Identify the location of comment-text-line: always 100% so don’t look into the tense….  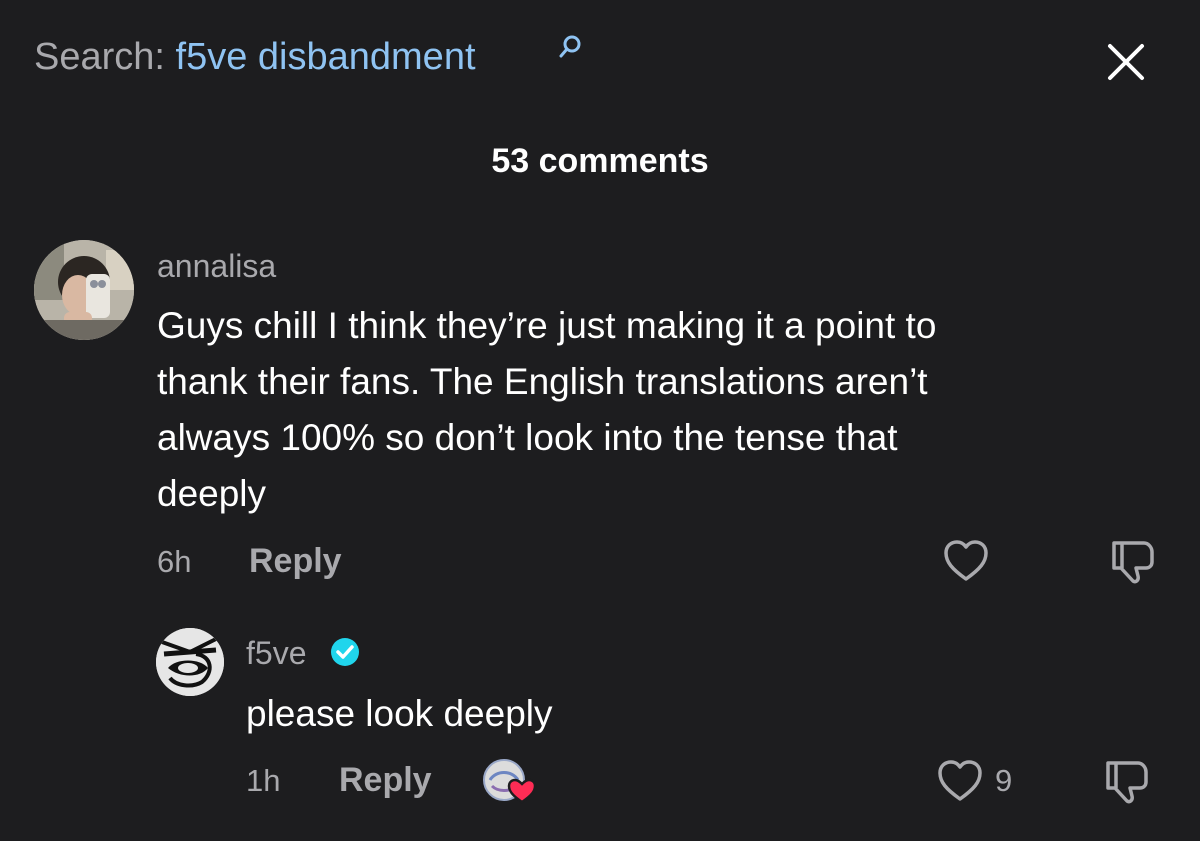
(527, 437).